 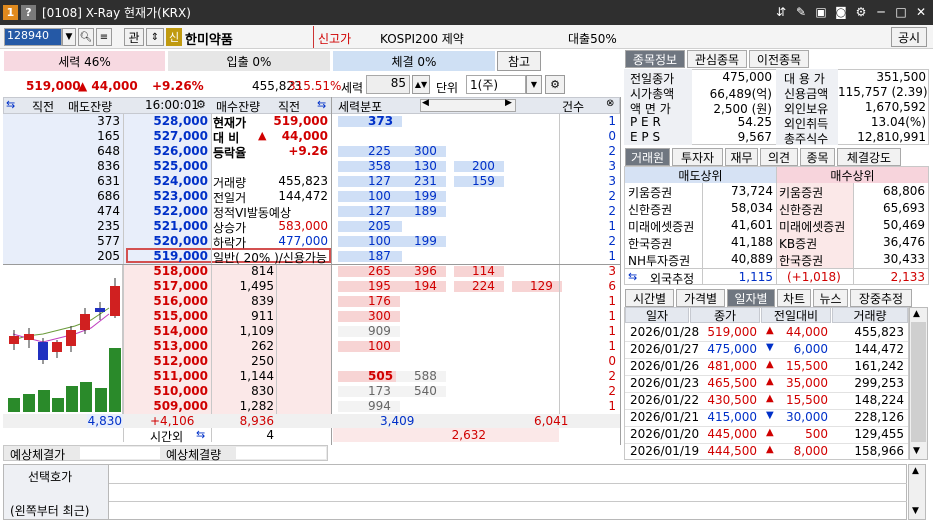 I want to click on unit-select: 1(주), so click(x=496, y=84).